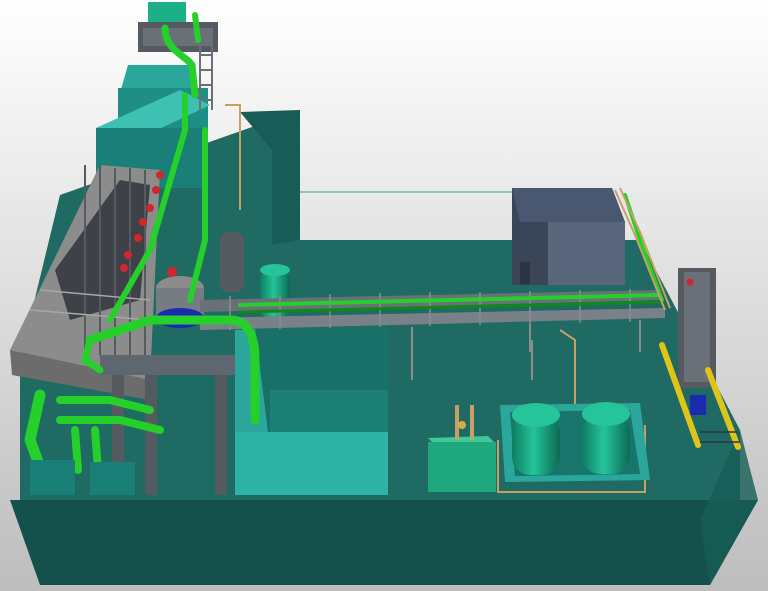 The image size is (768, 591). Describe the element at coordinates (384, 542) in the screenshot. I see `slab-front-face` at that location.